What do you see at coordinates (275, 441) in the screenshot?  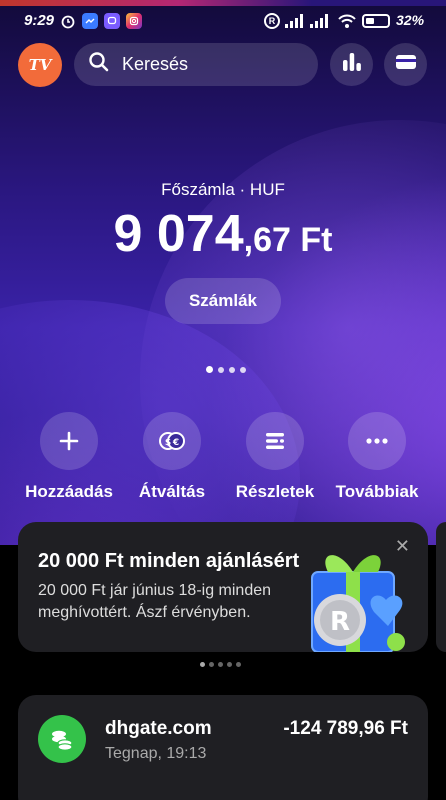 I see `details-icon` at bounding box center [275, 441].